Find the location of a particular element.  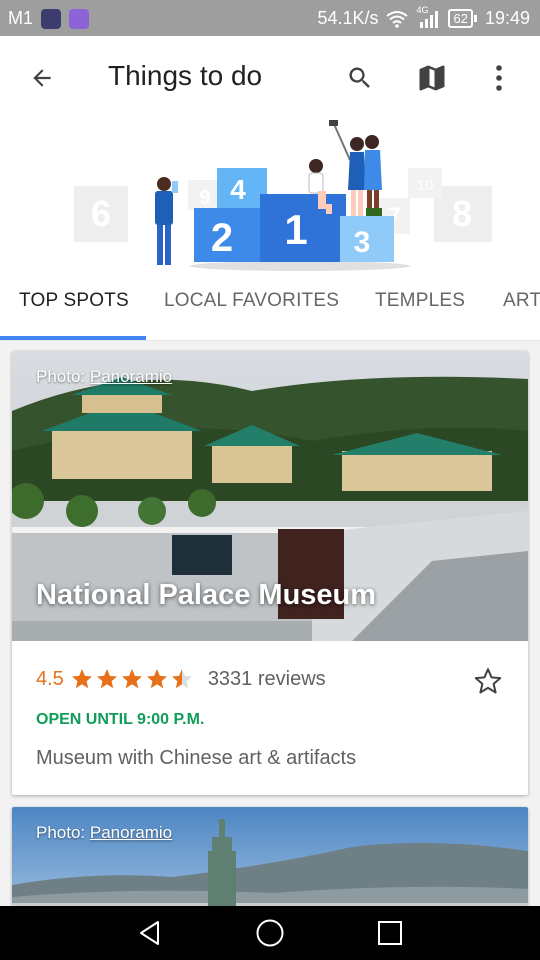

back-arrow-icon is located at coordinates (42, 78).